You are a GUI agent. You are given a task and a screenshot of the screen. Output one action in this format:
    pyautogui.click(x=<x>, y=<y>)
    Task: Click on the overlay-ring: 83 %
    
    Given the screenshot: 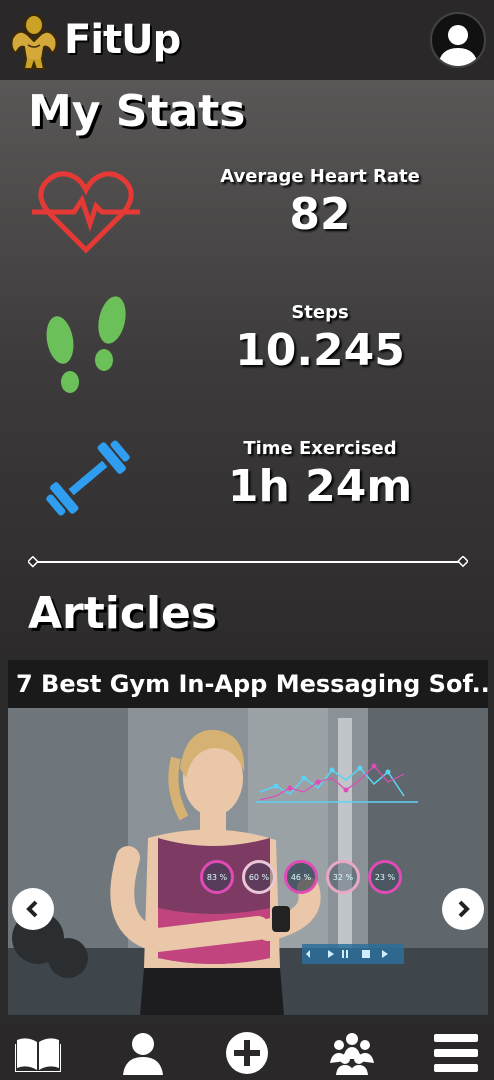 What is the action you would take?
    pyautogui.click(x=217, y=877)
    